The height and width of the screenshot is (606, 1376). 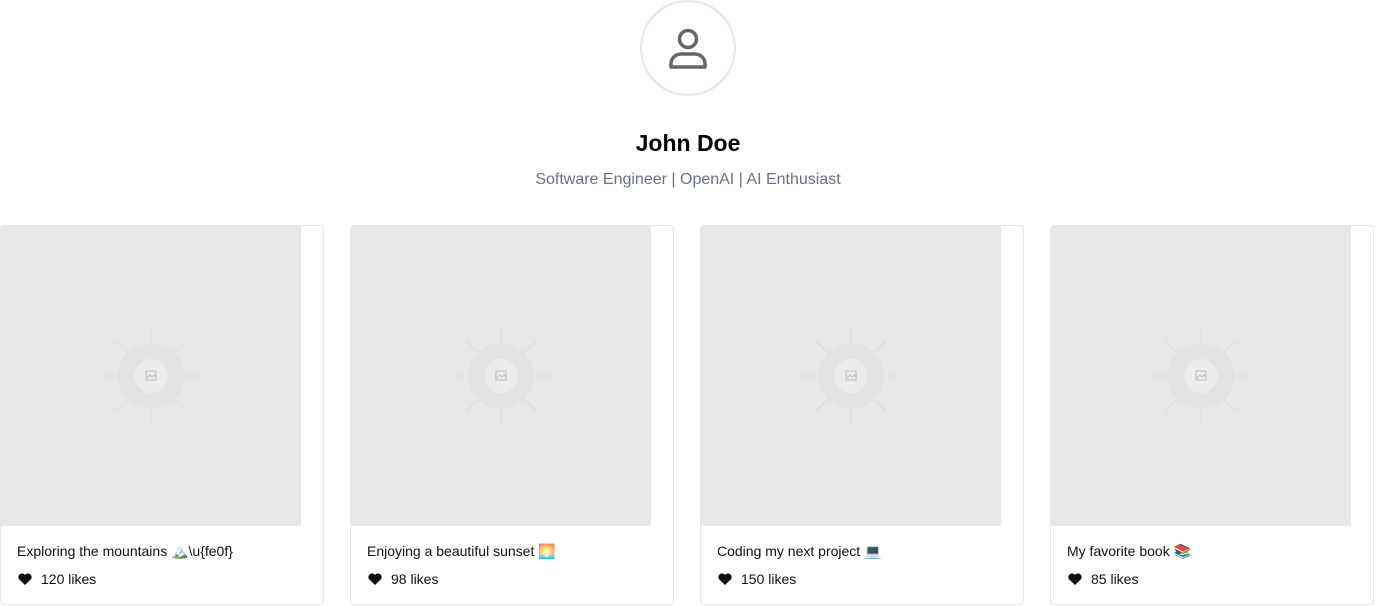 What do you see at coordinates (688, 143) in the screenshot?
I see `profile-name: John Doe` at bounding box center [688, 143].